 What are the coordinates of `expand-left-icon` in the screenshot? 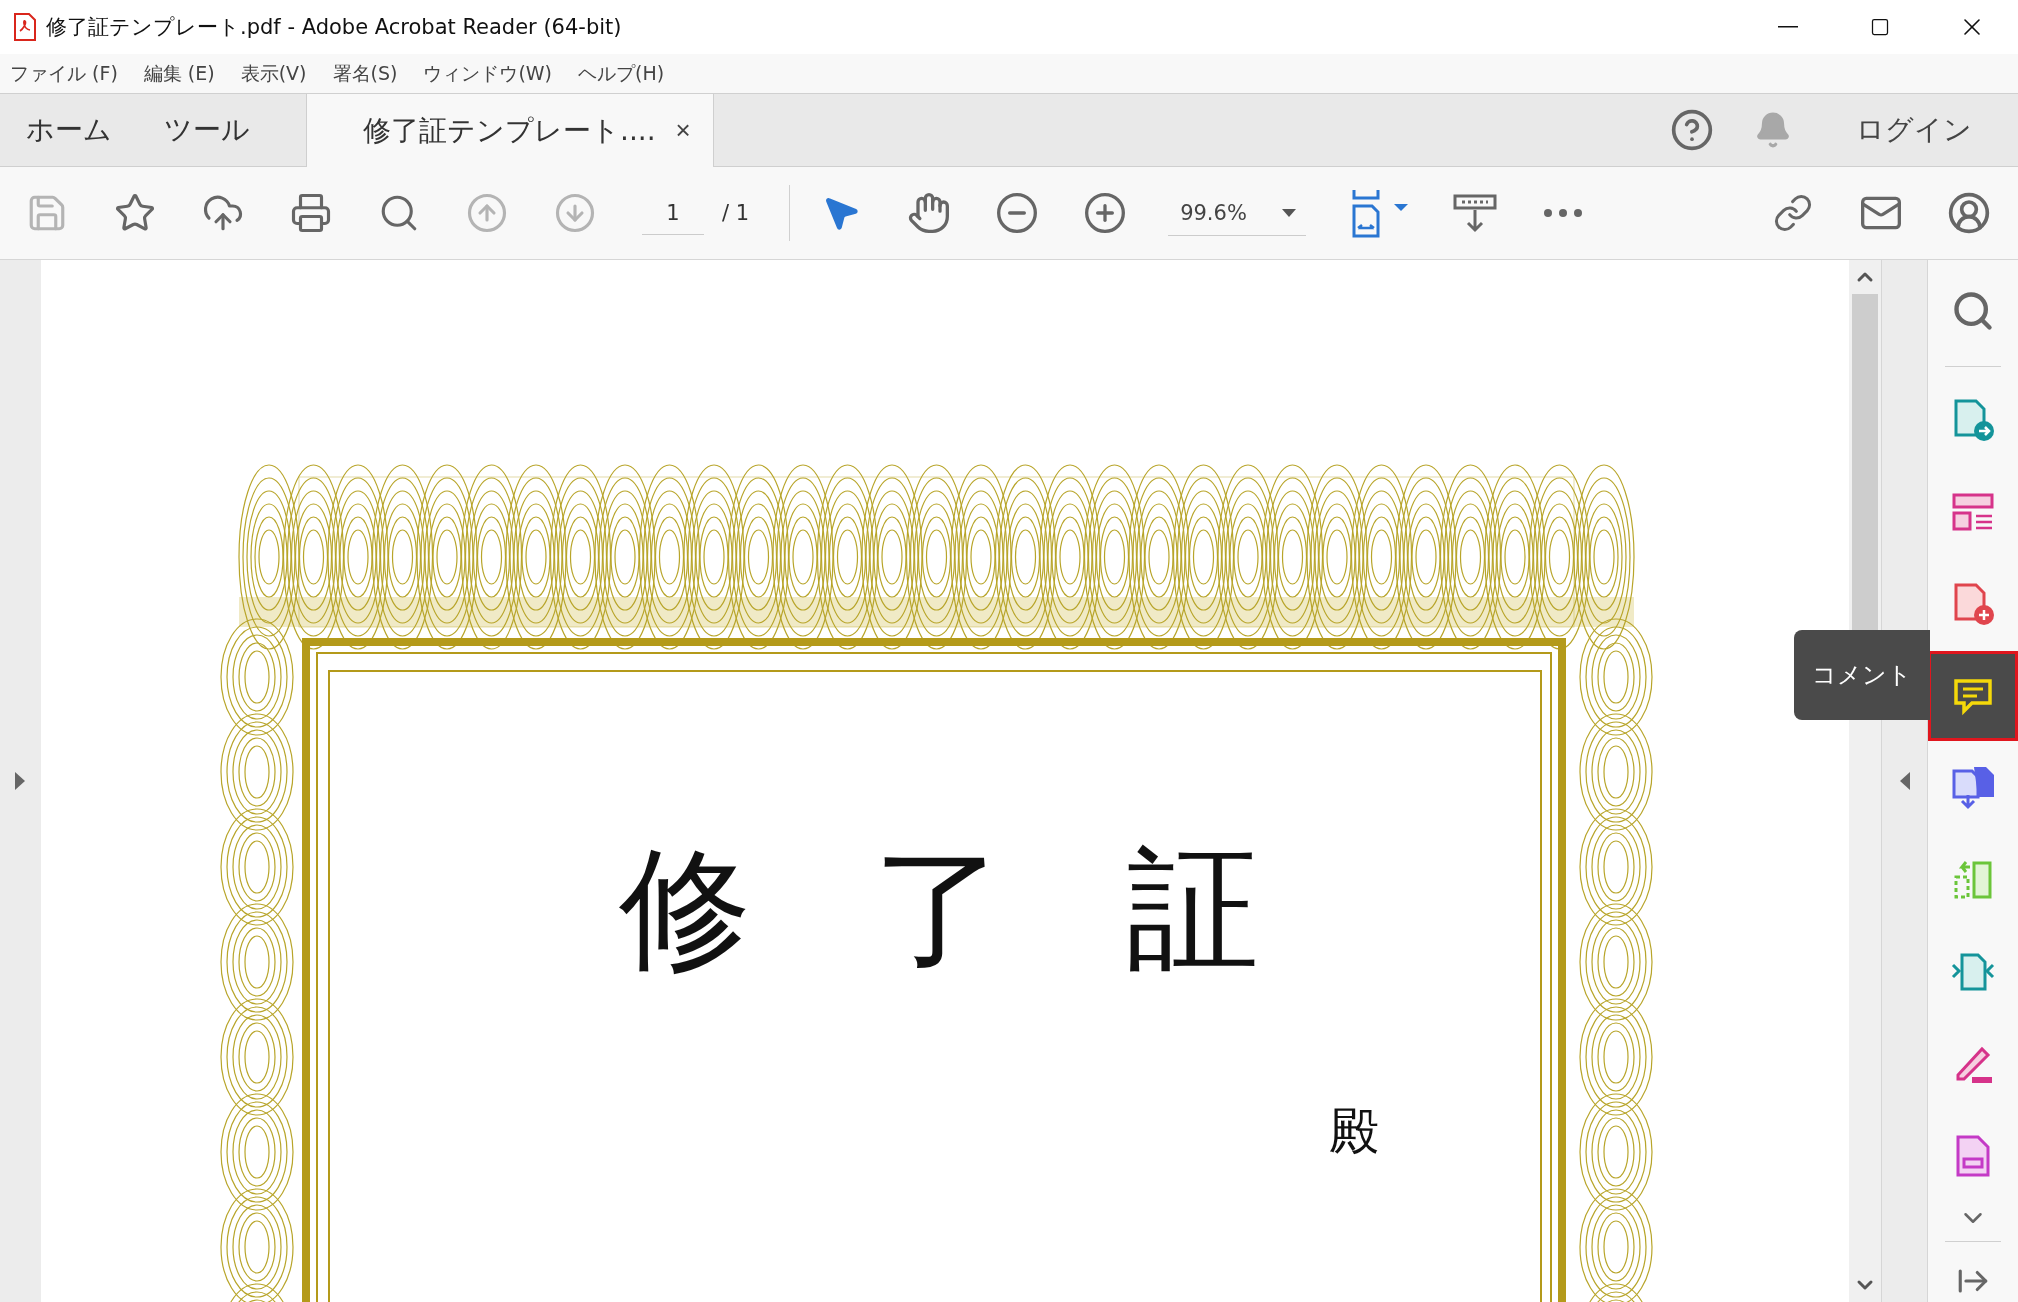 It's located at (20, 781).